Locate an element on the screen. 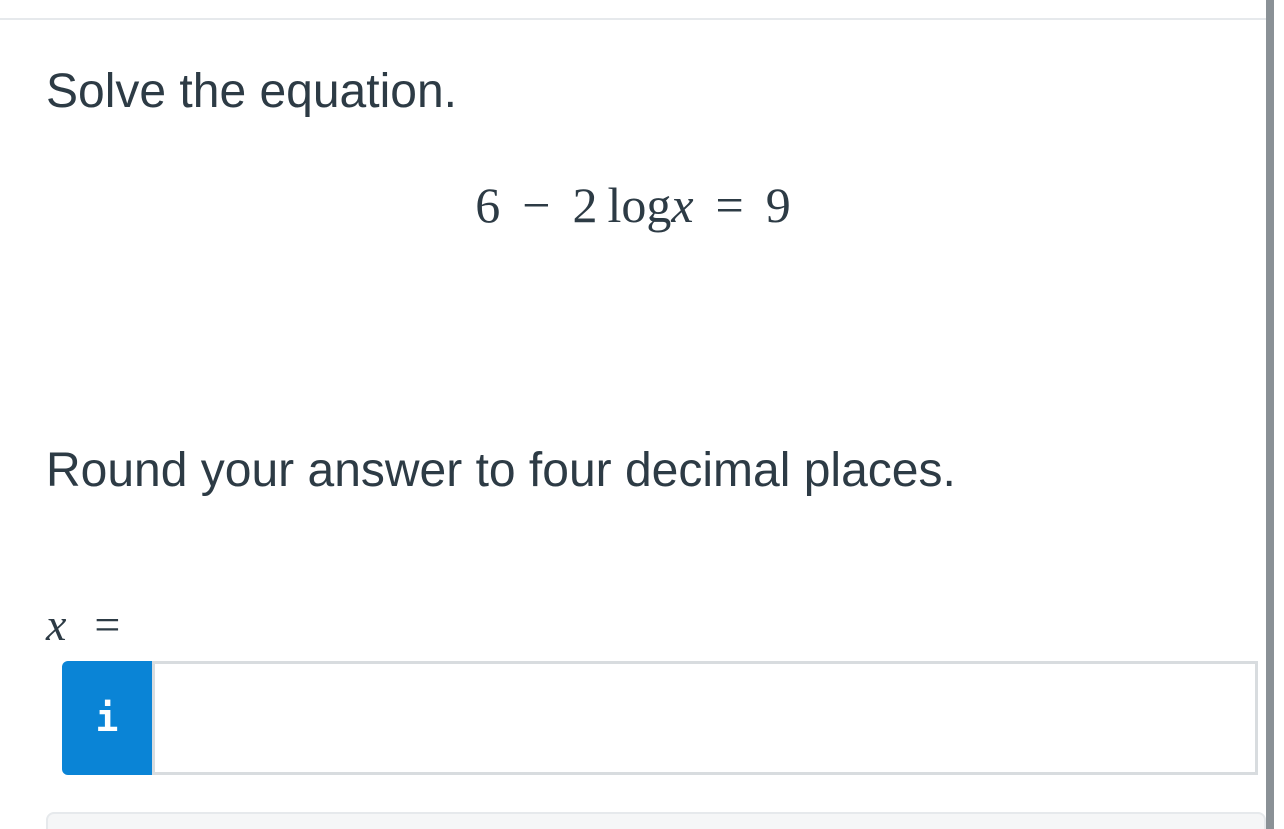 This screenshot has height=829, width=1284. equation-rhs: 9 is located at coordinates (778, 205).